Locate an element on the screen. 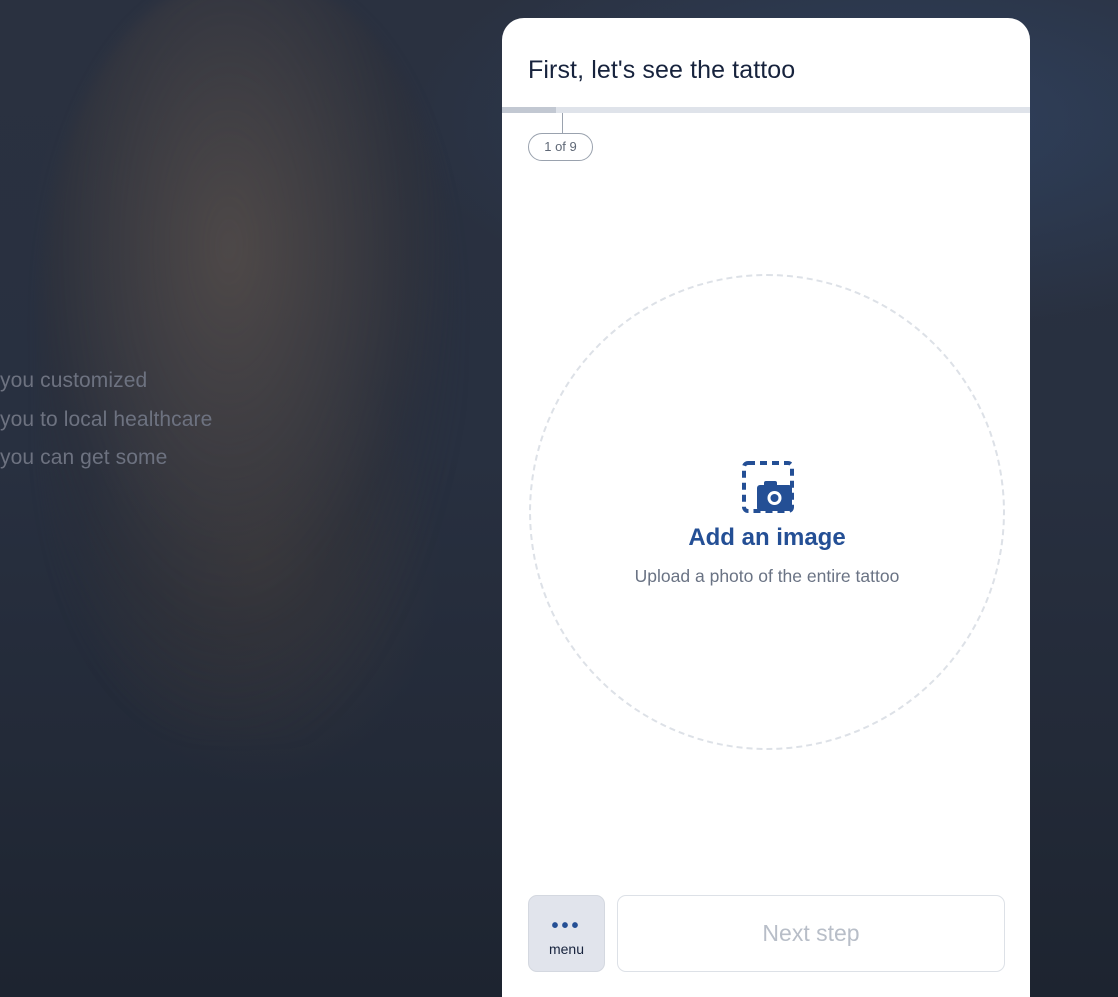  progress-bar-fill is located at coordinates (529, 110).